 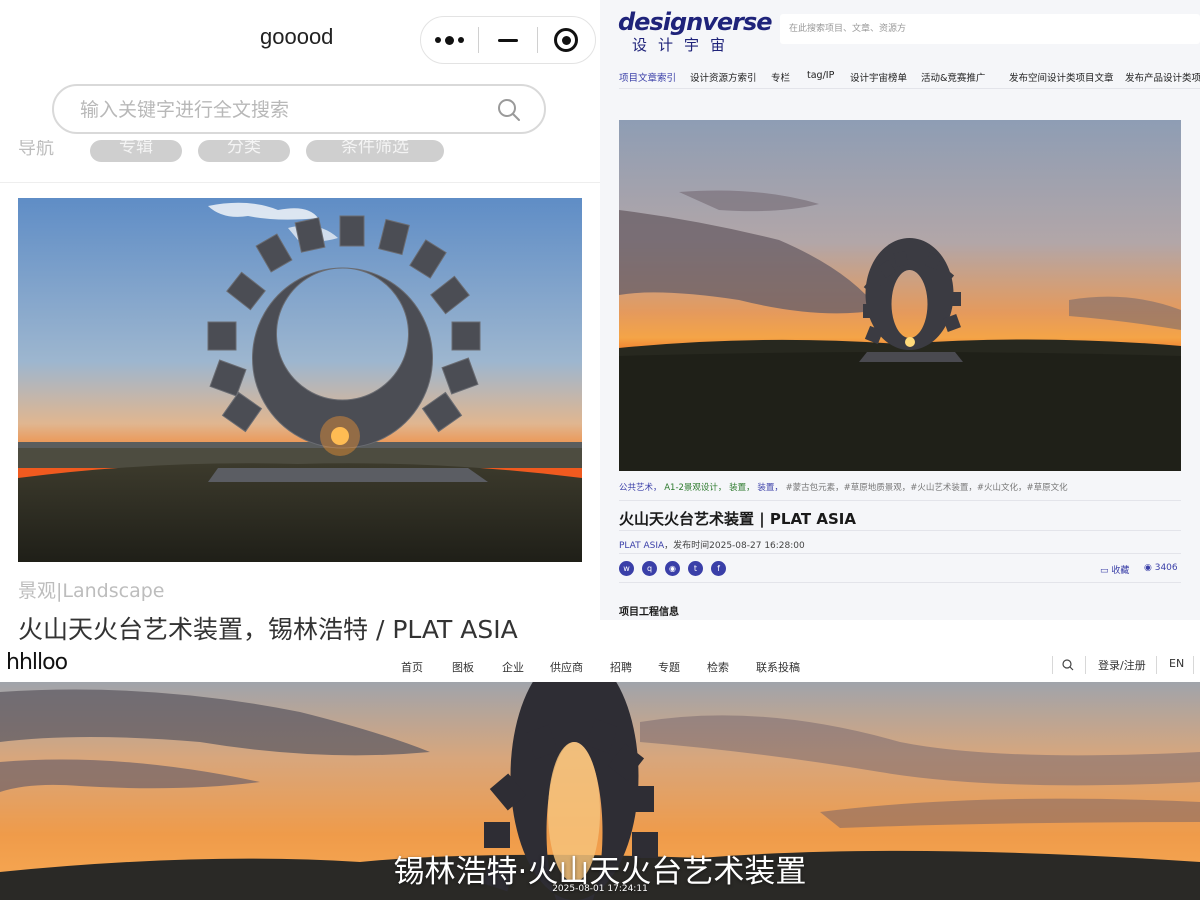 What do you see at coordinates (513, 667) in the screenshot?
I see `nav-item-companies: 企业` at bounding box center [513, 667].